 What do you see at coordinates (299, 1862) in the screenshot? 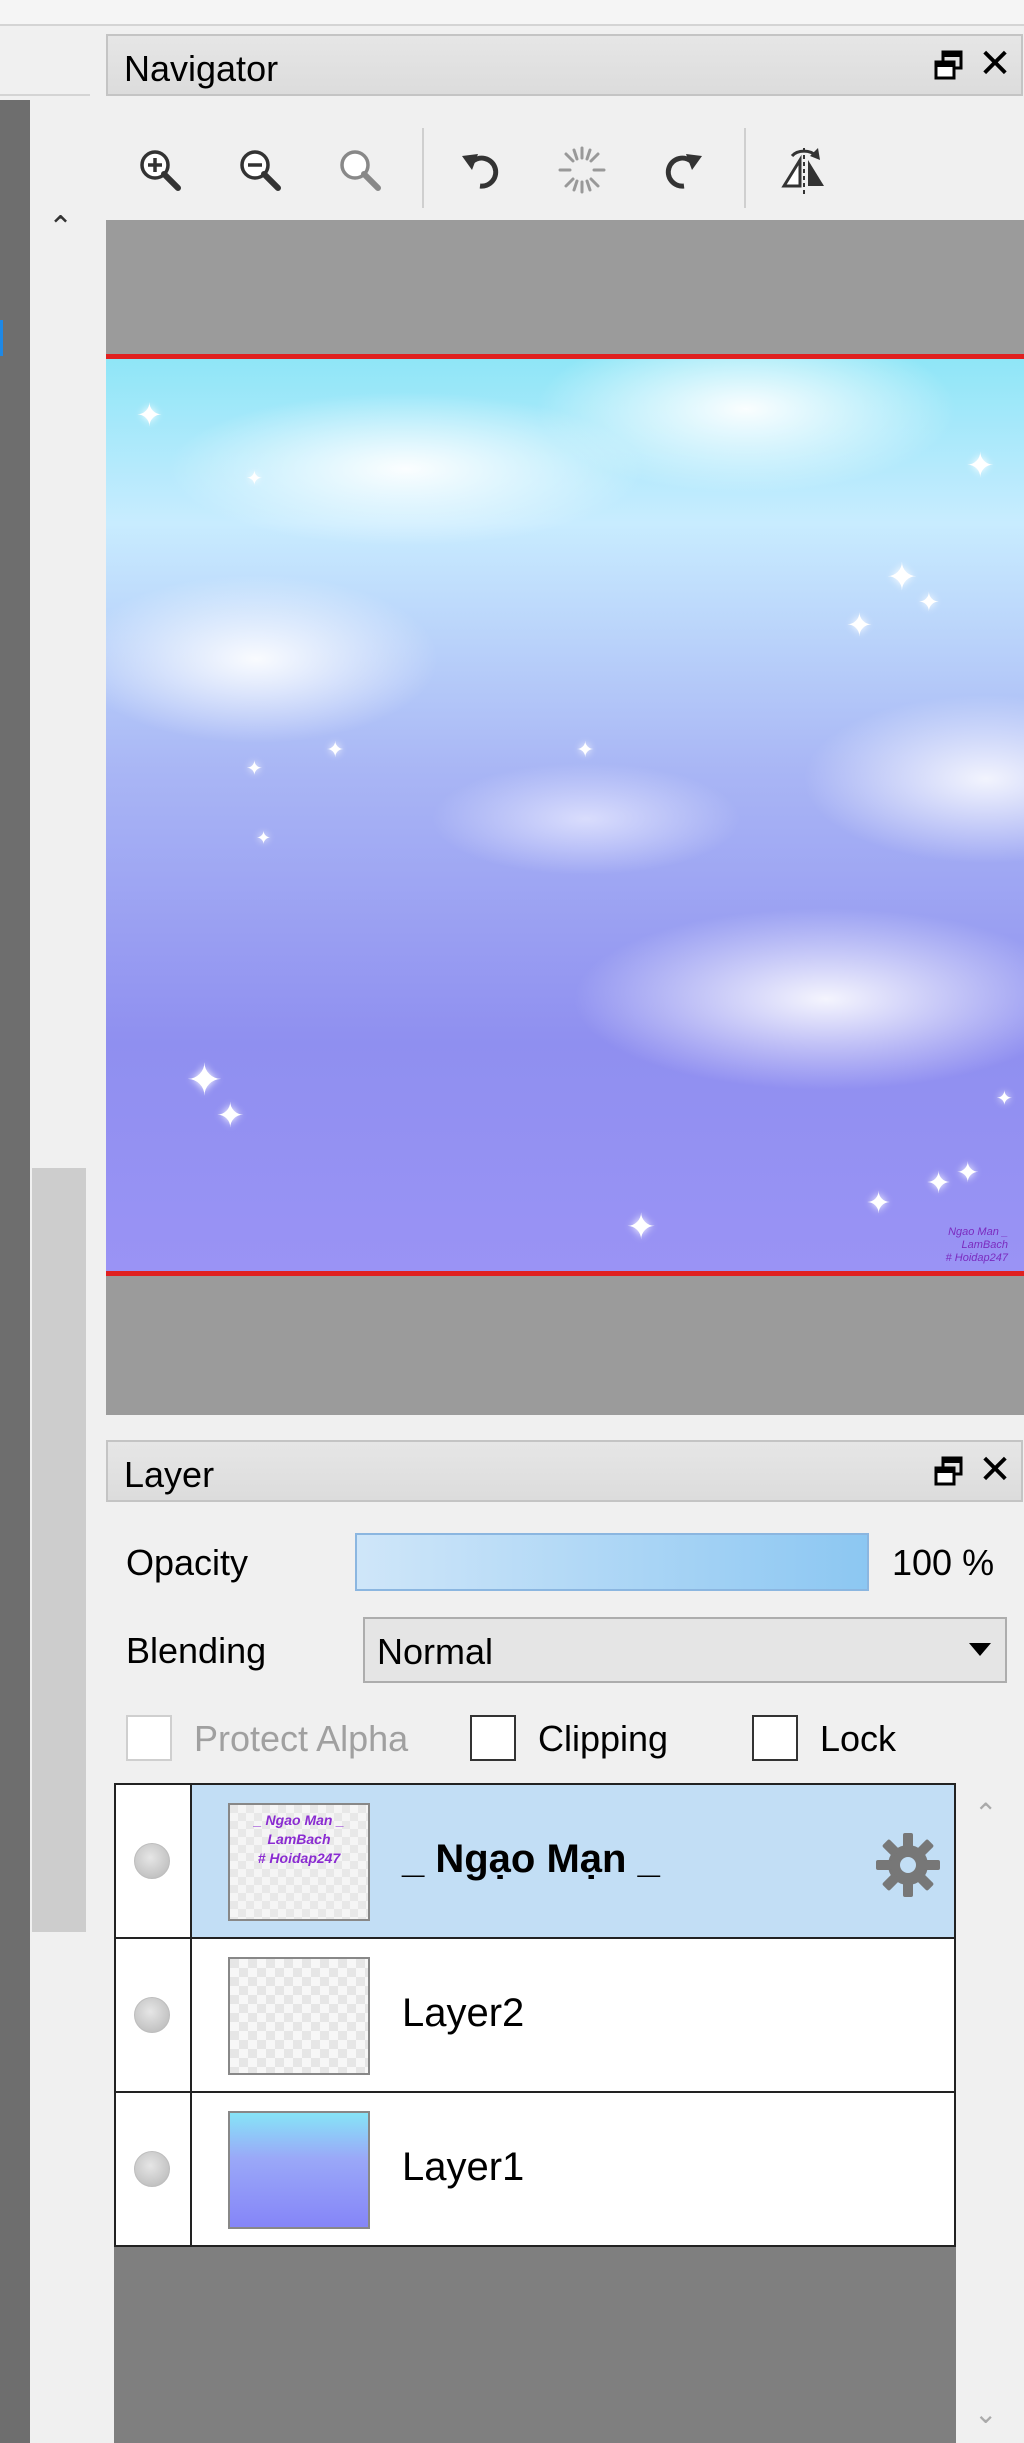
I see `layer-thumbnail: _ Ngao Man _ LamBach # Hoidap247` at bounding box center [299, 1862].